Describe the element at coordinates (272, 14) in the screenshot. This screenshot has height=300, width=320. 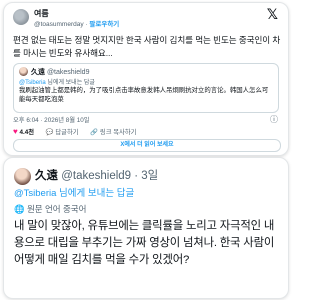
I see `x-logo-icon: 𝕏` at that location.